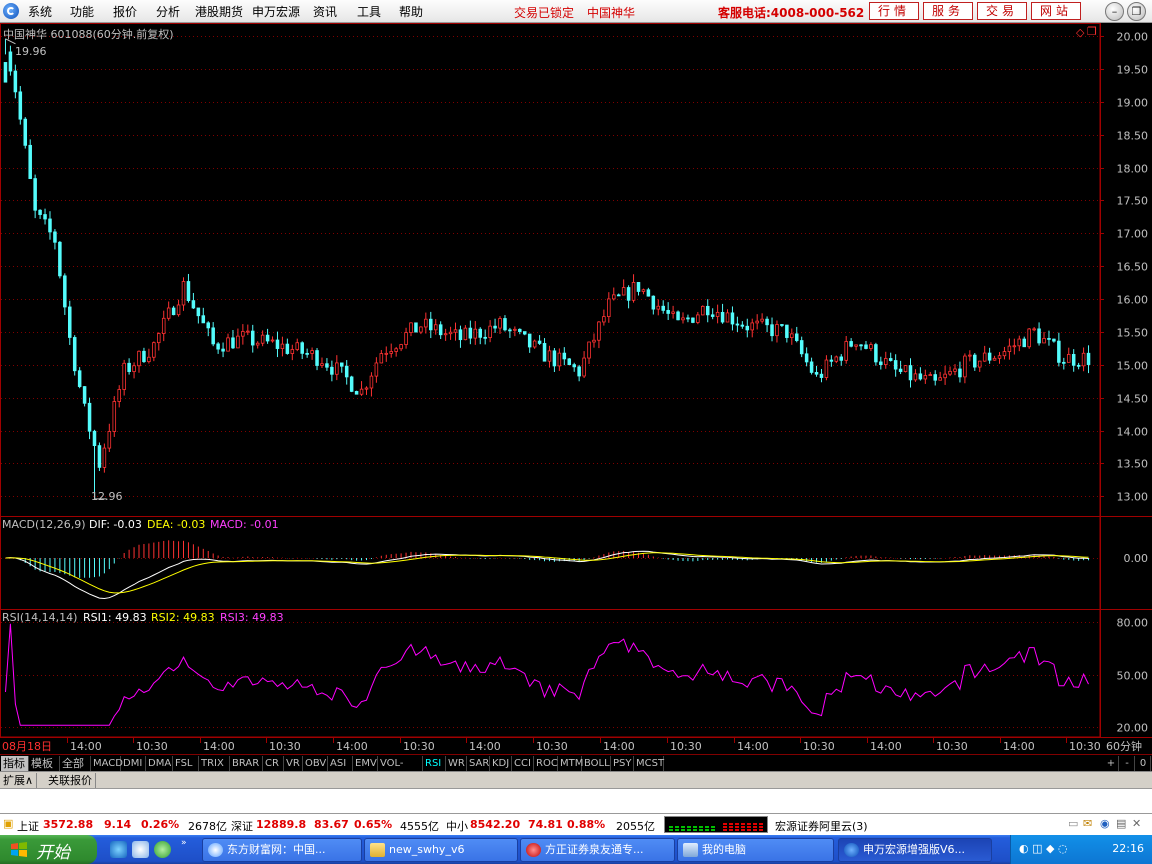 The height and width of the screenshot is (864, 1152). What do you see at coordinates (48, 849) in the screenshot?
I see `start-button: 开始` at bounding box center [48, 849].